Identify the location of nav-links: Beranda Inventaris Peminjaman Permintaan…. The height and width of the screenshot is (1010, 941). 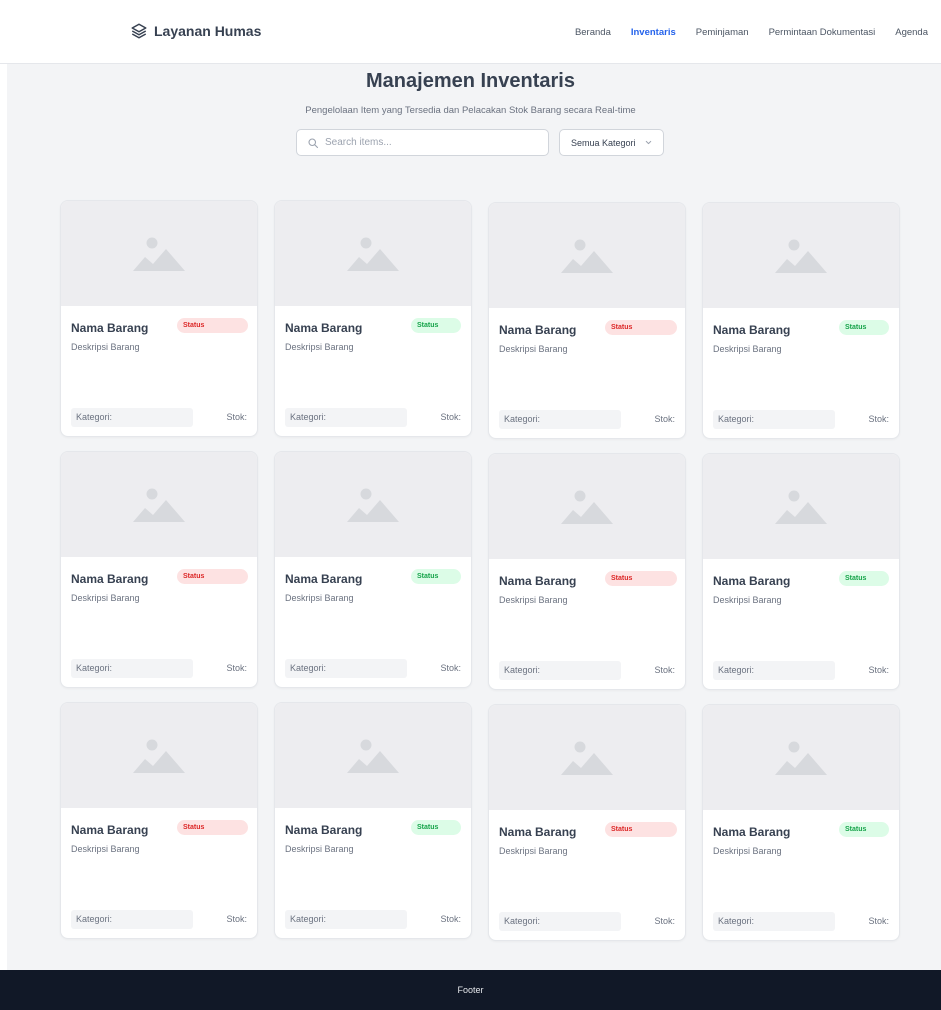
(751, 32).